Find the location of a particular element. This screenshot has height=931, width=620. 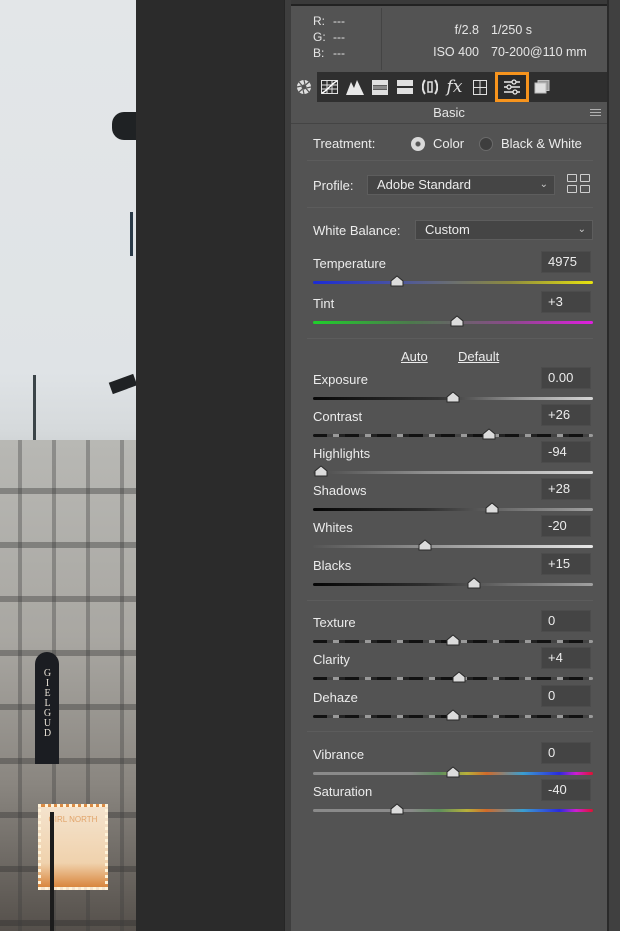

split-toning-icon is located at coordinates (404, 87).